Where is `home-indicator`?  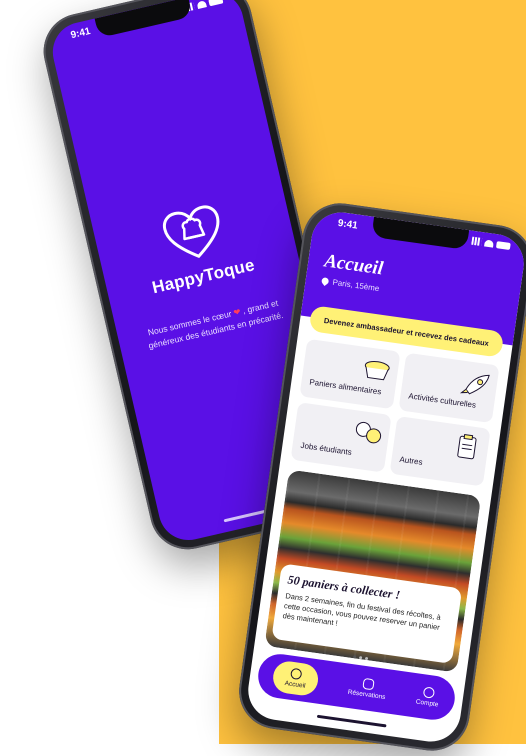 home-indicator is located at coordinates (351, 721).